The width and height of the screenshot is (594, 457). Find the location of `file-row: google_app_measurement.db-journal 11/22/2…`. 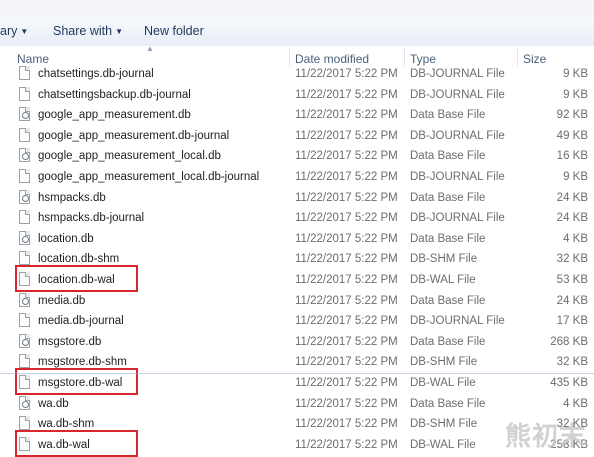

file-row: google_app_measurement.db-journal 11/22/2… is located at coordinates (297, 136).